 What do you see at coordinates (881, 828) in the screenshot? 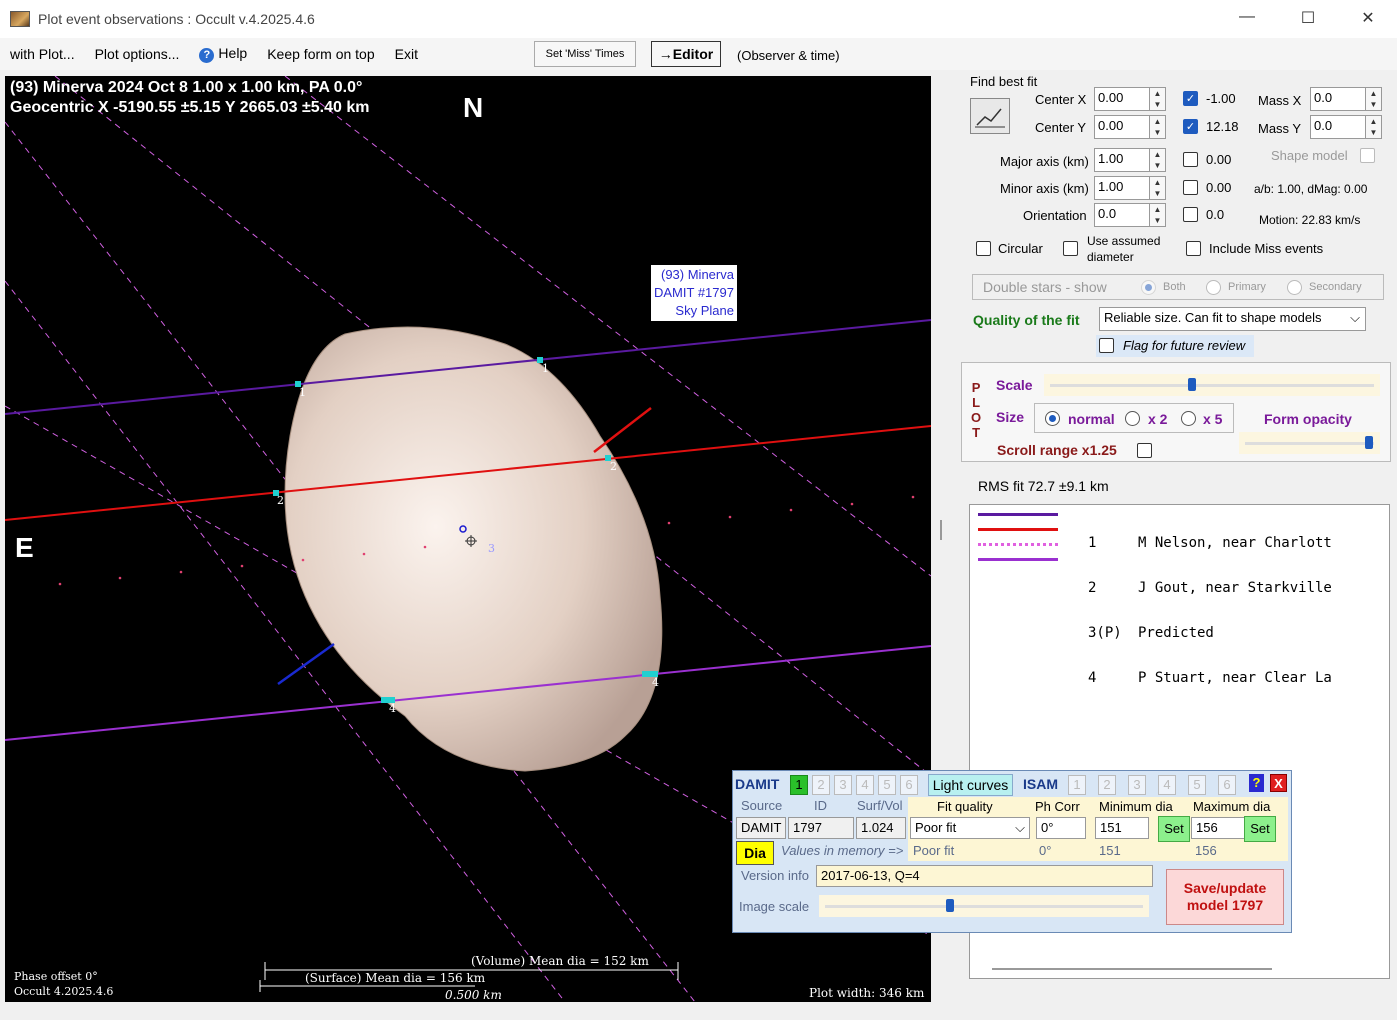
I see `surf-vol-value: 1.024` at bounding box center [881, 828].